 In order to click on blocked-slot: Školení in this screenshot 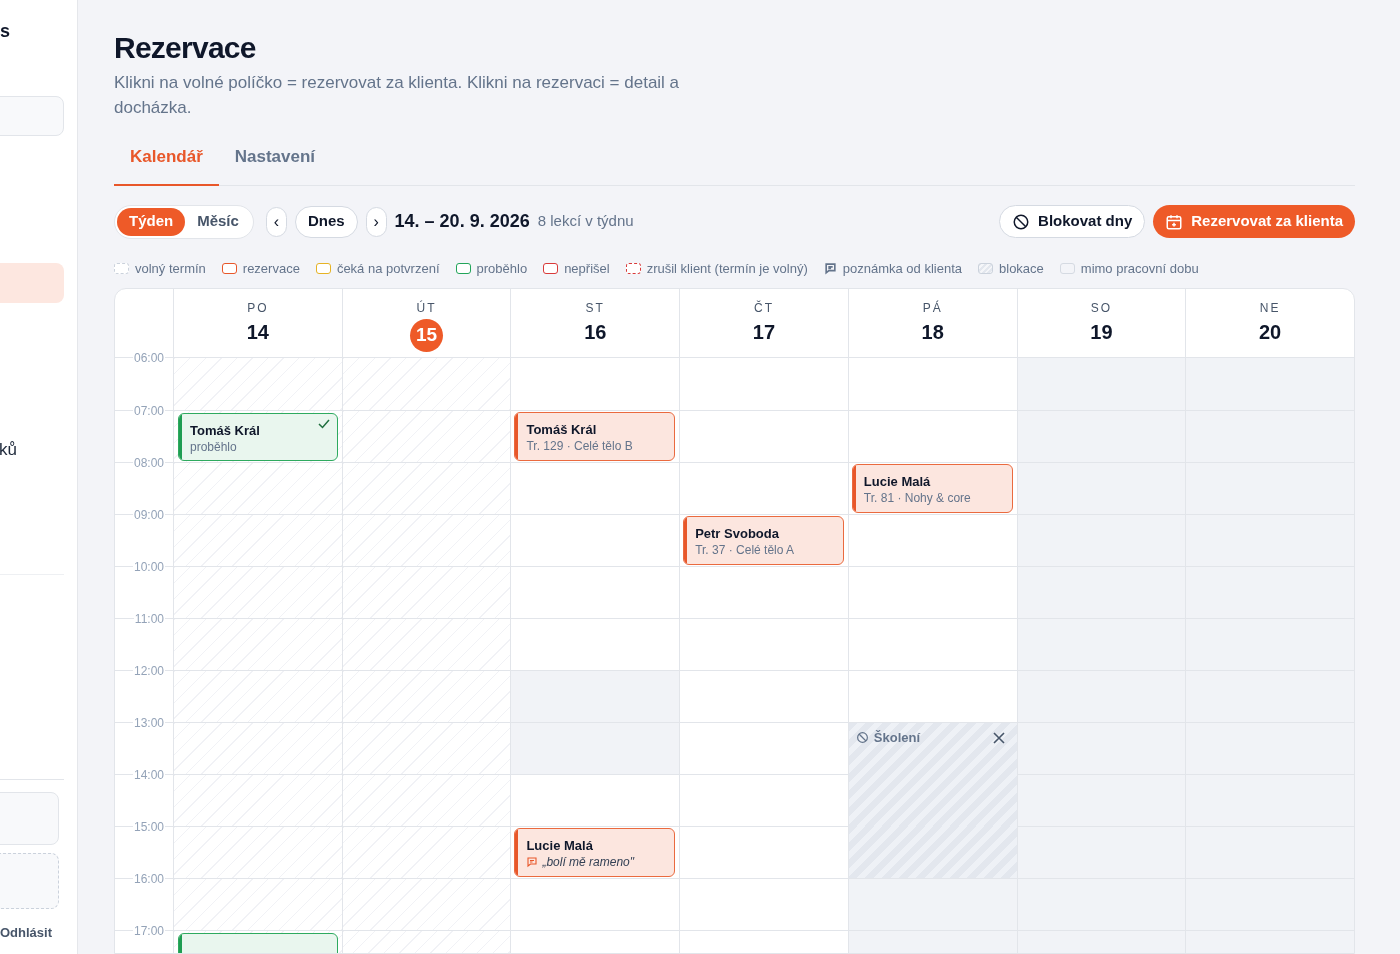, I will do `click(932, 747)`.